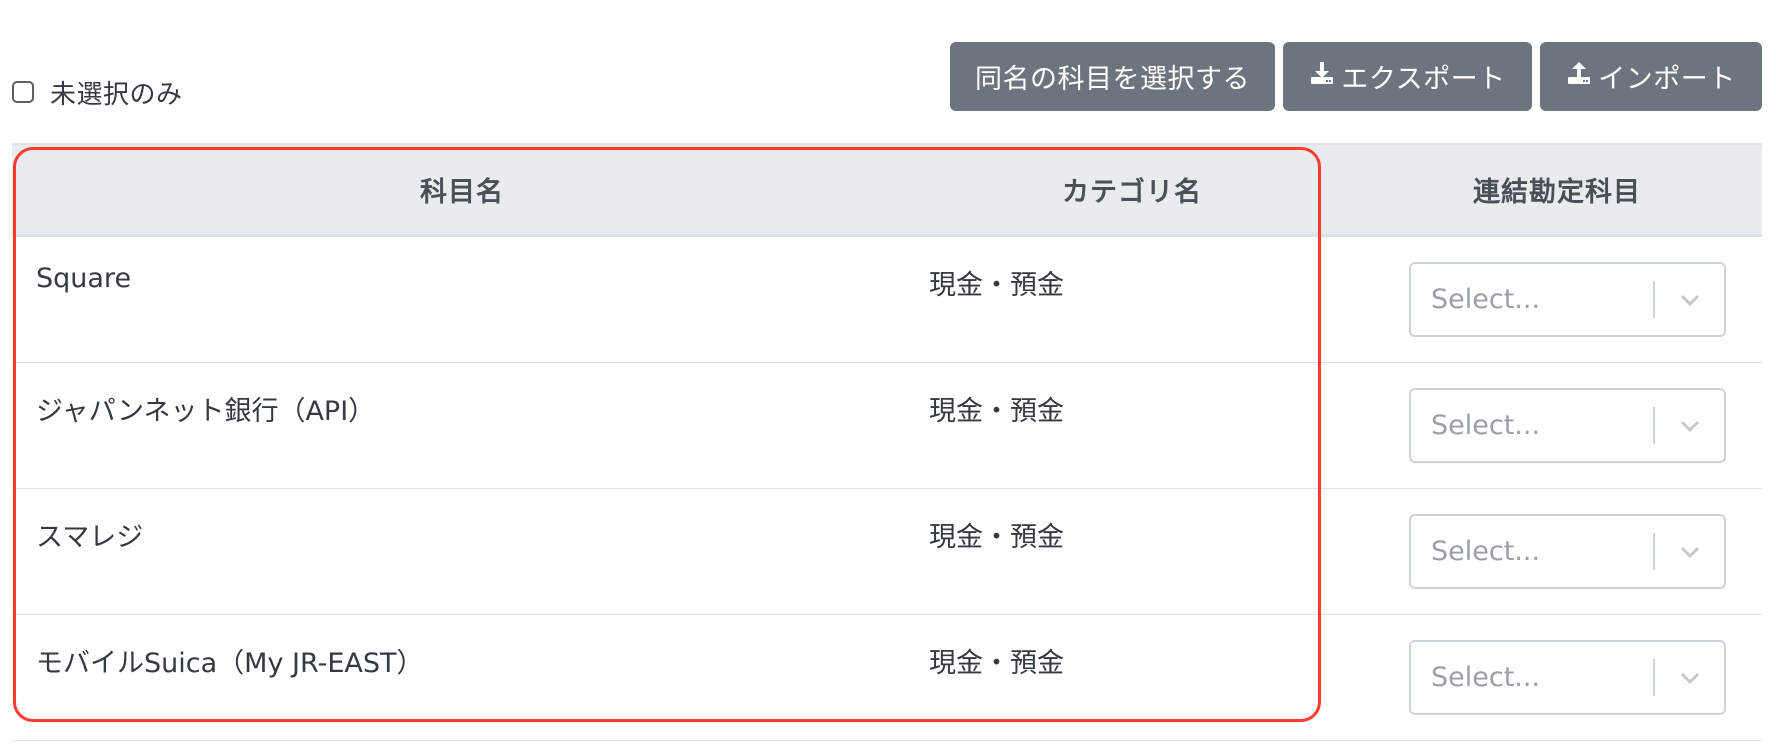 The width and height of the screenshot is (1776, 746). Describe the element at coordinates (1112, 79) in the screenshot. I see `select-same-name-label: 同名の科目を選択する` at that location.